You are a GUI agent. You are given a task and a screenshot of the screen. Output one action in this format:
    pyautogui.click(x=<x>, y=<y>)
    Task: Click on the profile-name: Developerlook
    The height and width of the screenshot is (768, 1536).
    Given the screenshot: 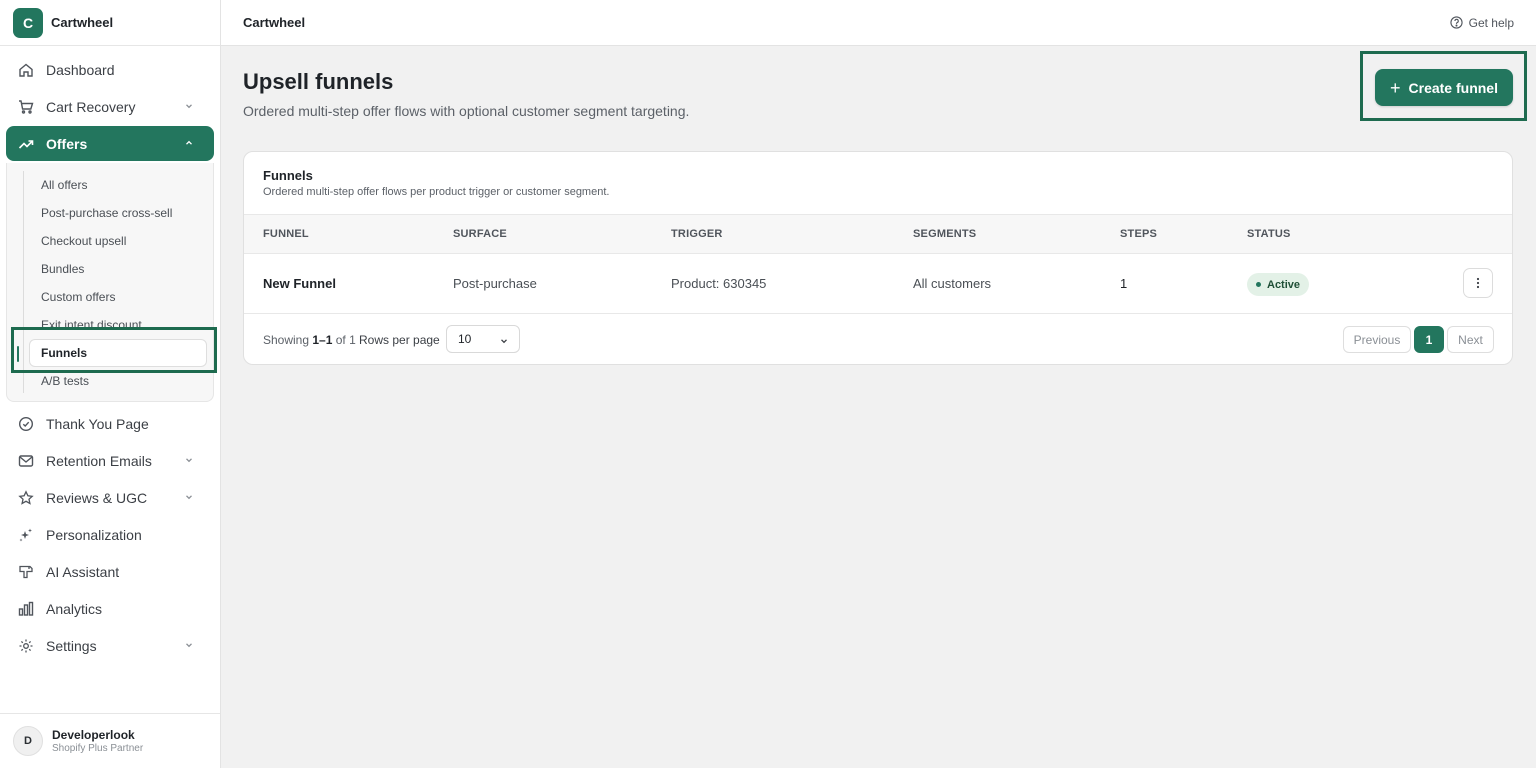 What is the action you would take?
    pyautogui.click(x=93, y=735)
    